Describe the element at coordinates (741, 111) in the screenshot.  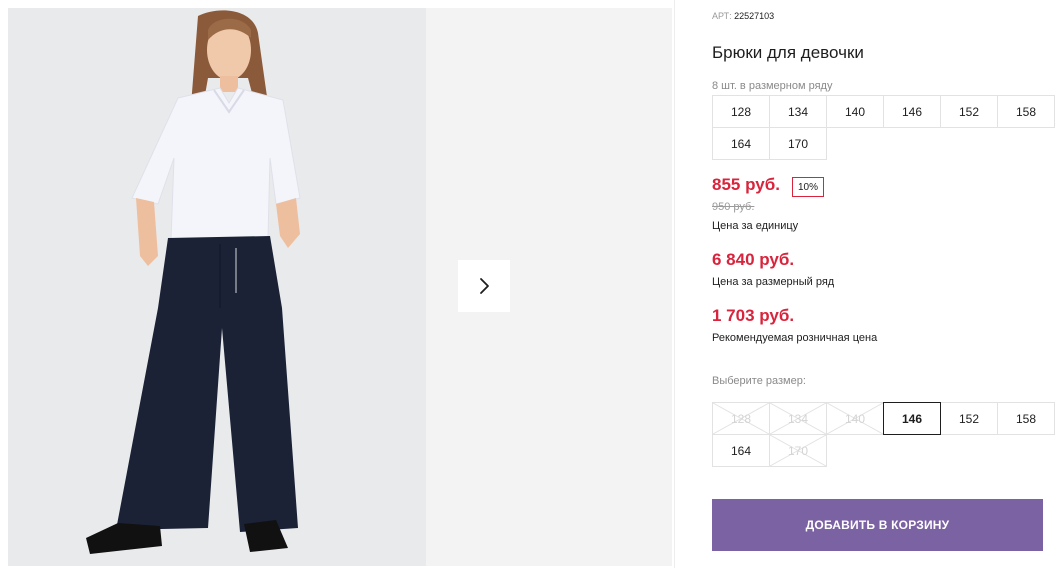
I see `size-range-cell: 128` at that location.